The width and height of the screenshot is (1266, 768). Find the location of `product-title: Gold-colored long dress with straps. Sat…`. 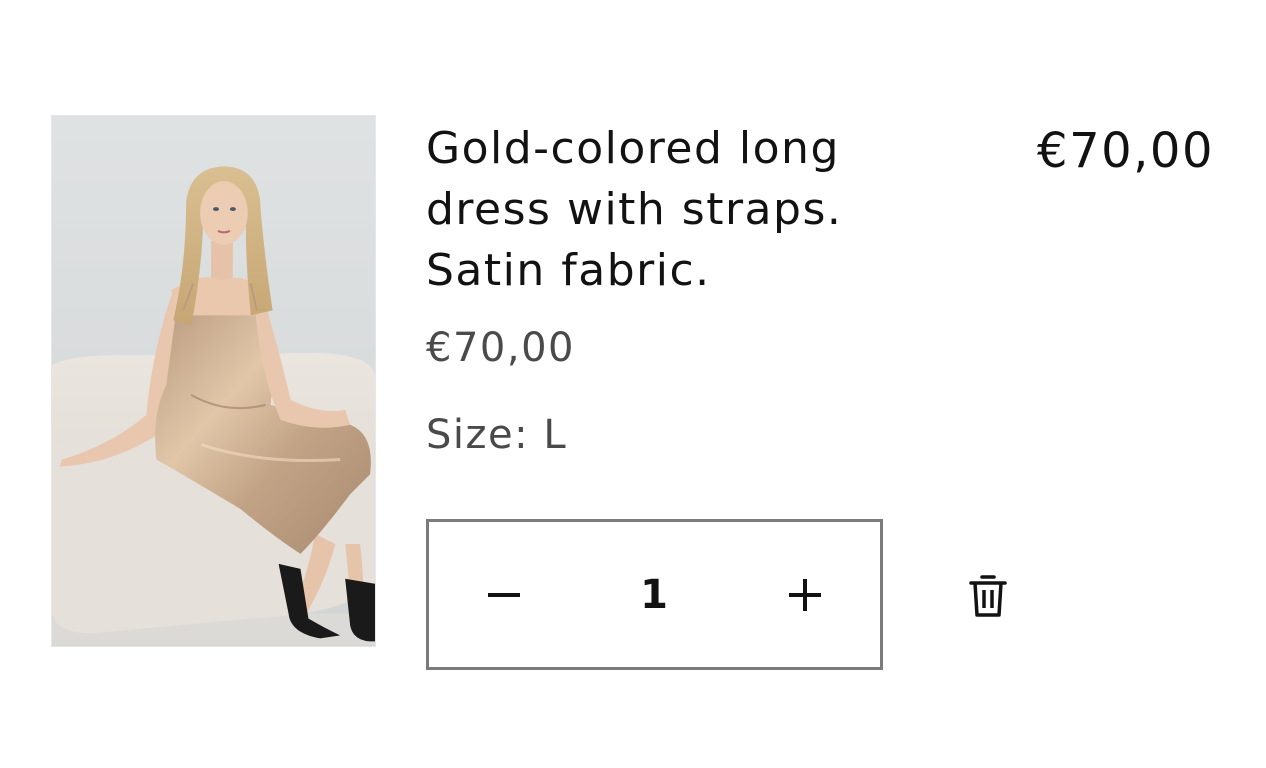

product-title: Gold-colored long dress with straps. Sat… is located at coordinates (676, 209).